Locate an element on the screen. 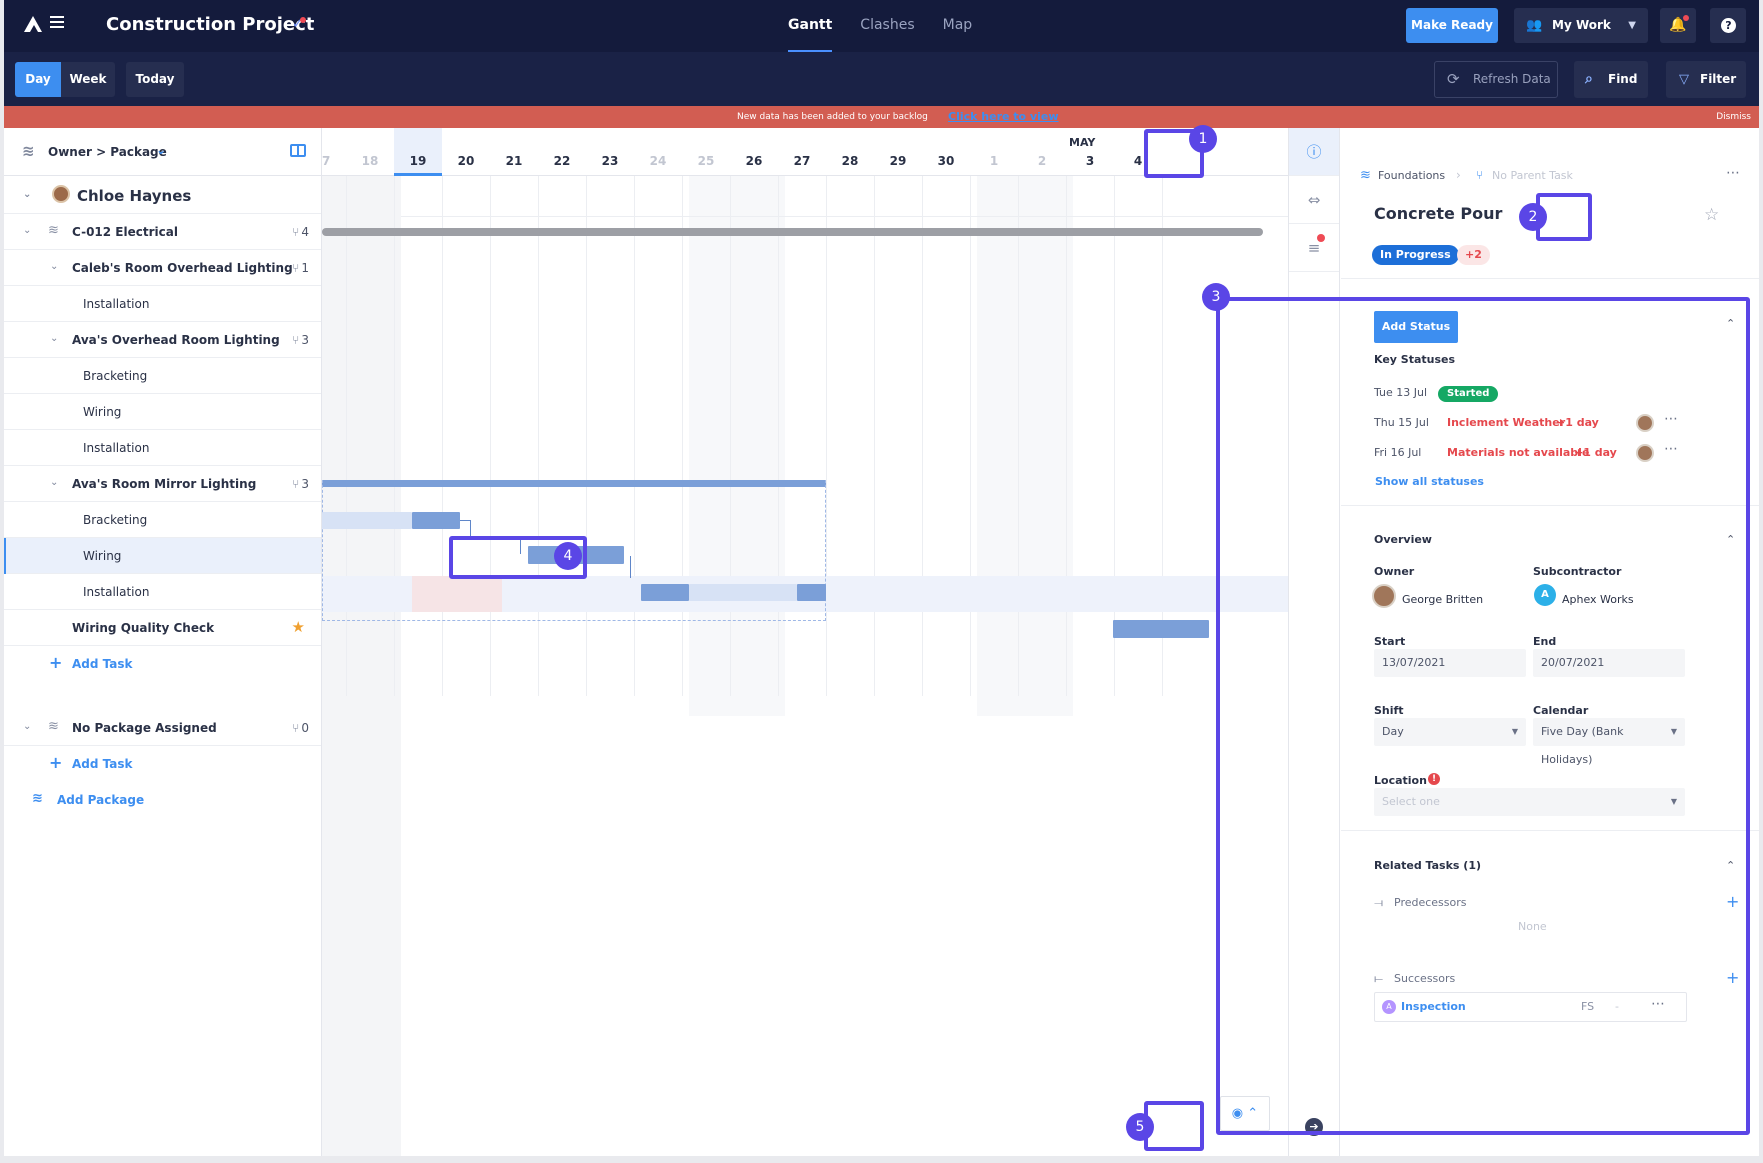  my-work-label: My Work is located at coordinates (1581, 25).